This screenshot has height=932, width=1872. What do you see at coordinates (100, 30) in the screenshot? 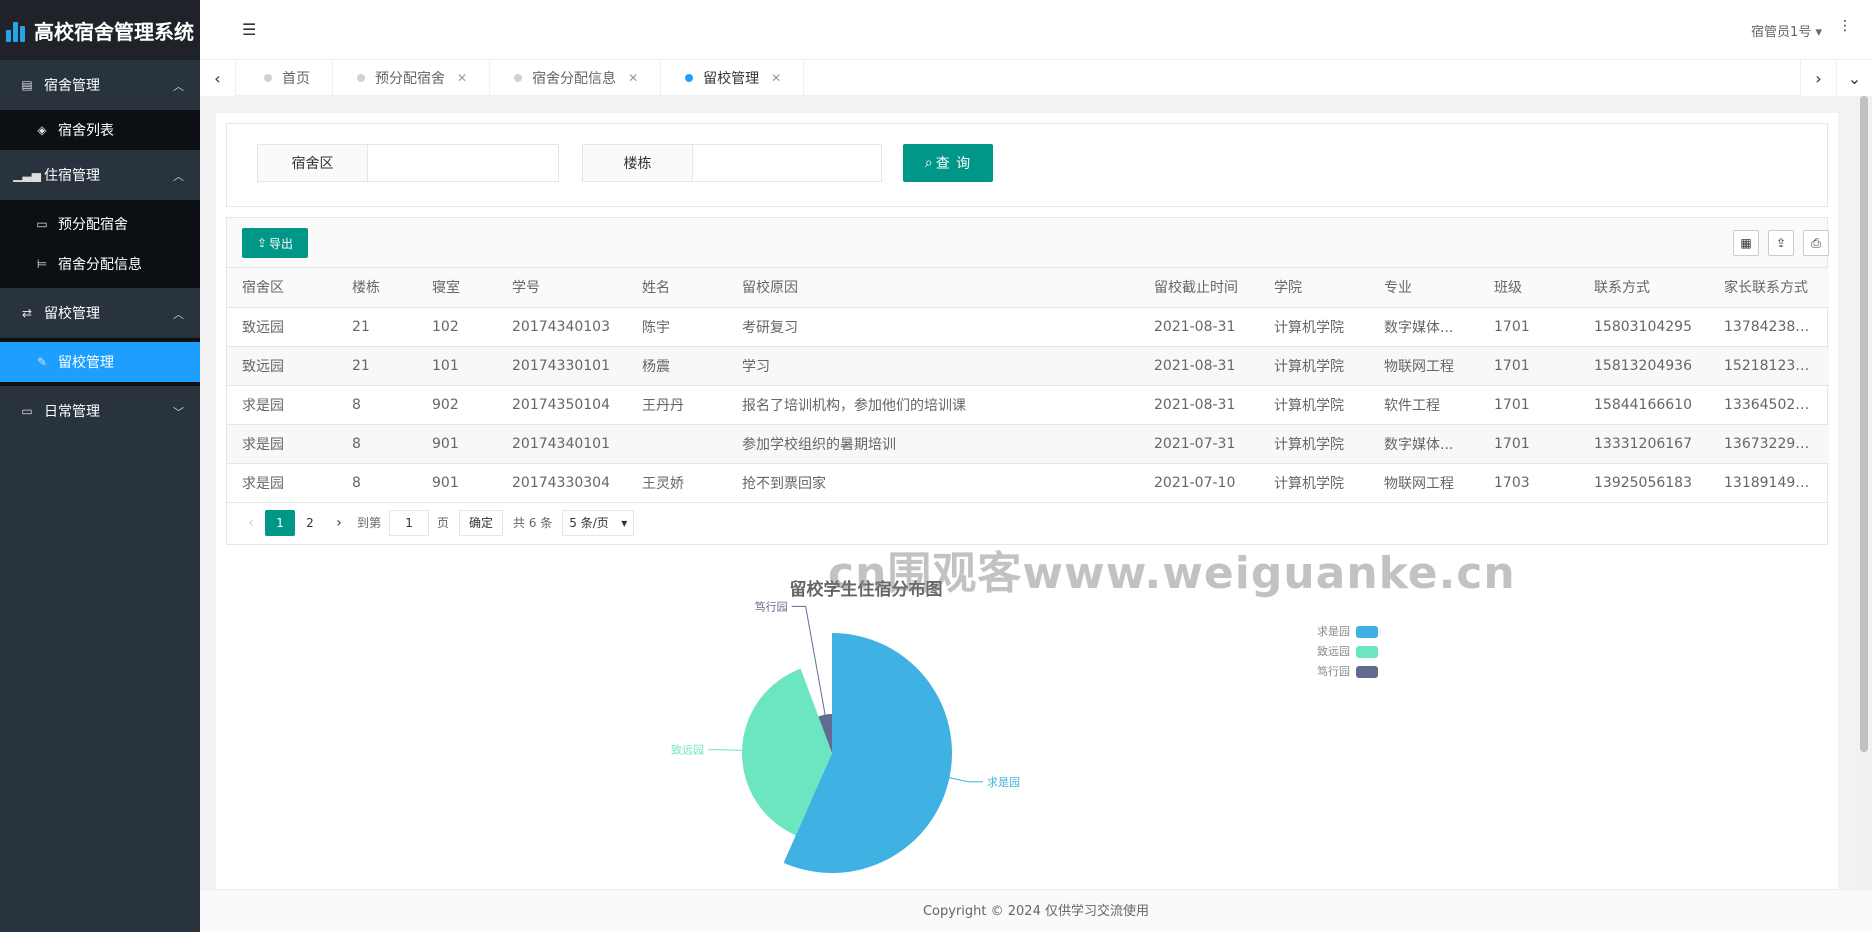
I see `app-logo: 高校宿舍管理系统` at bounding box center [100, 30].